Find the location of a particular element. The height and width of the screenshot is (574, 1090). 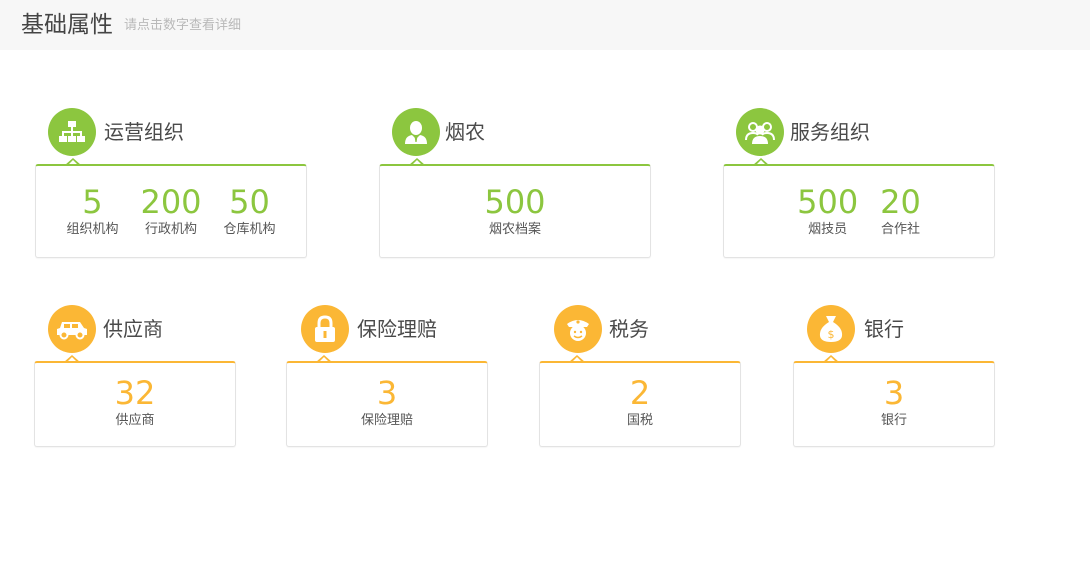

stat-label: 合作社 is located at coordinates (901, 229).